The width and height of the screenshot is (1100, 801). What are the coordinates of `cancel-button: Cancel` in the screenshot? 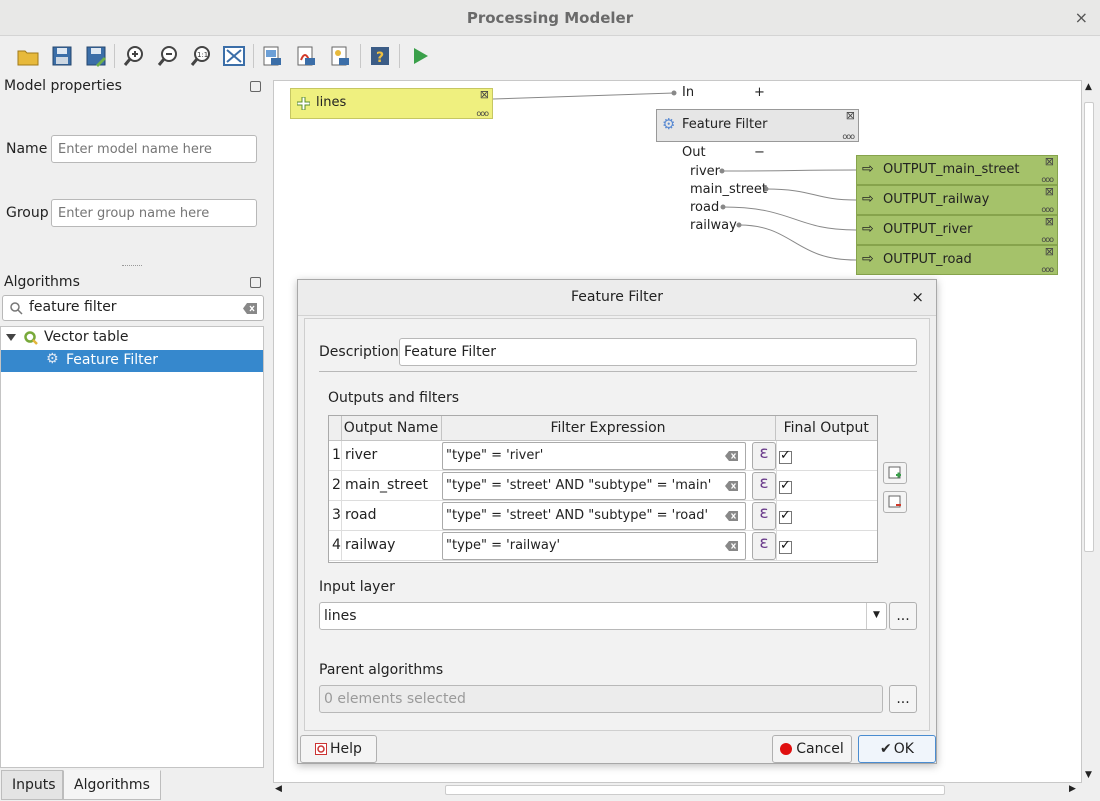 It's located at (812, 749).